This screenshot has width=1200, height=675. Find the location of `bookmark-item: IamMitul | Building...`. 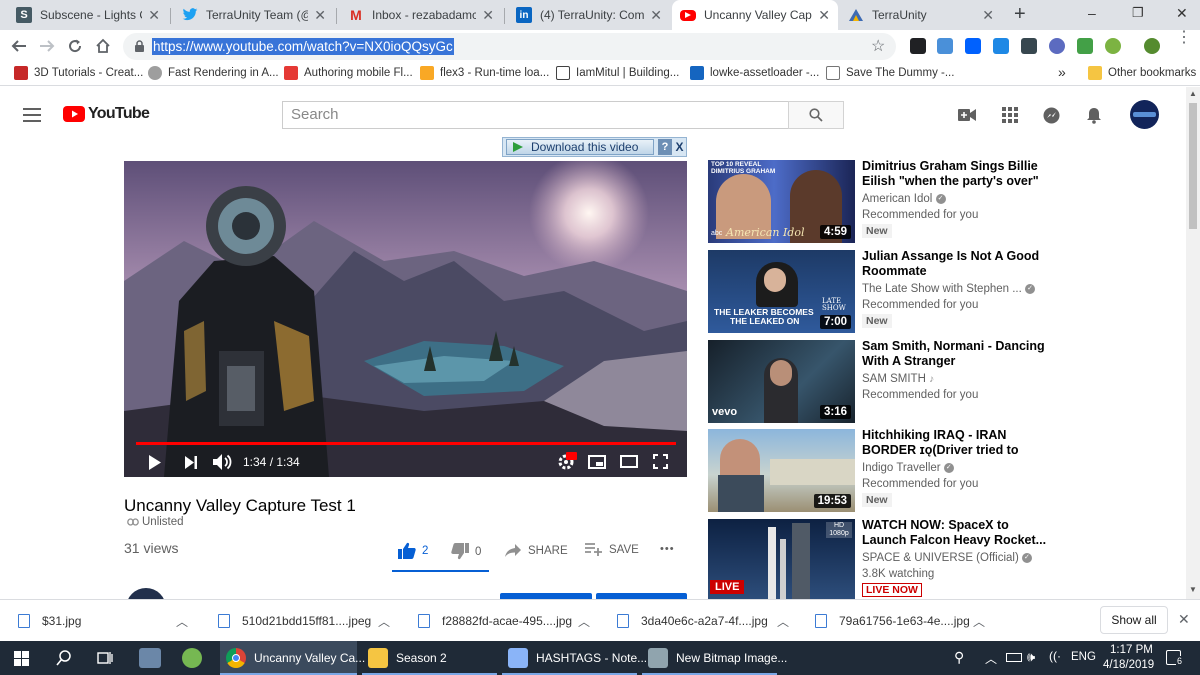

bookmark-item: IamMitul | Building... is located at coordinates (617, 73).